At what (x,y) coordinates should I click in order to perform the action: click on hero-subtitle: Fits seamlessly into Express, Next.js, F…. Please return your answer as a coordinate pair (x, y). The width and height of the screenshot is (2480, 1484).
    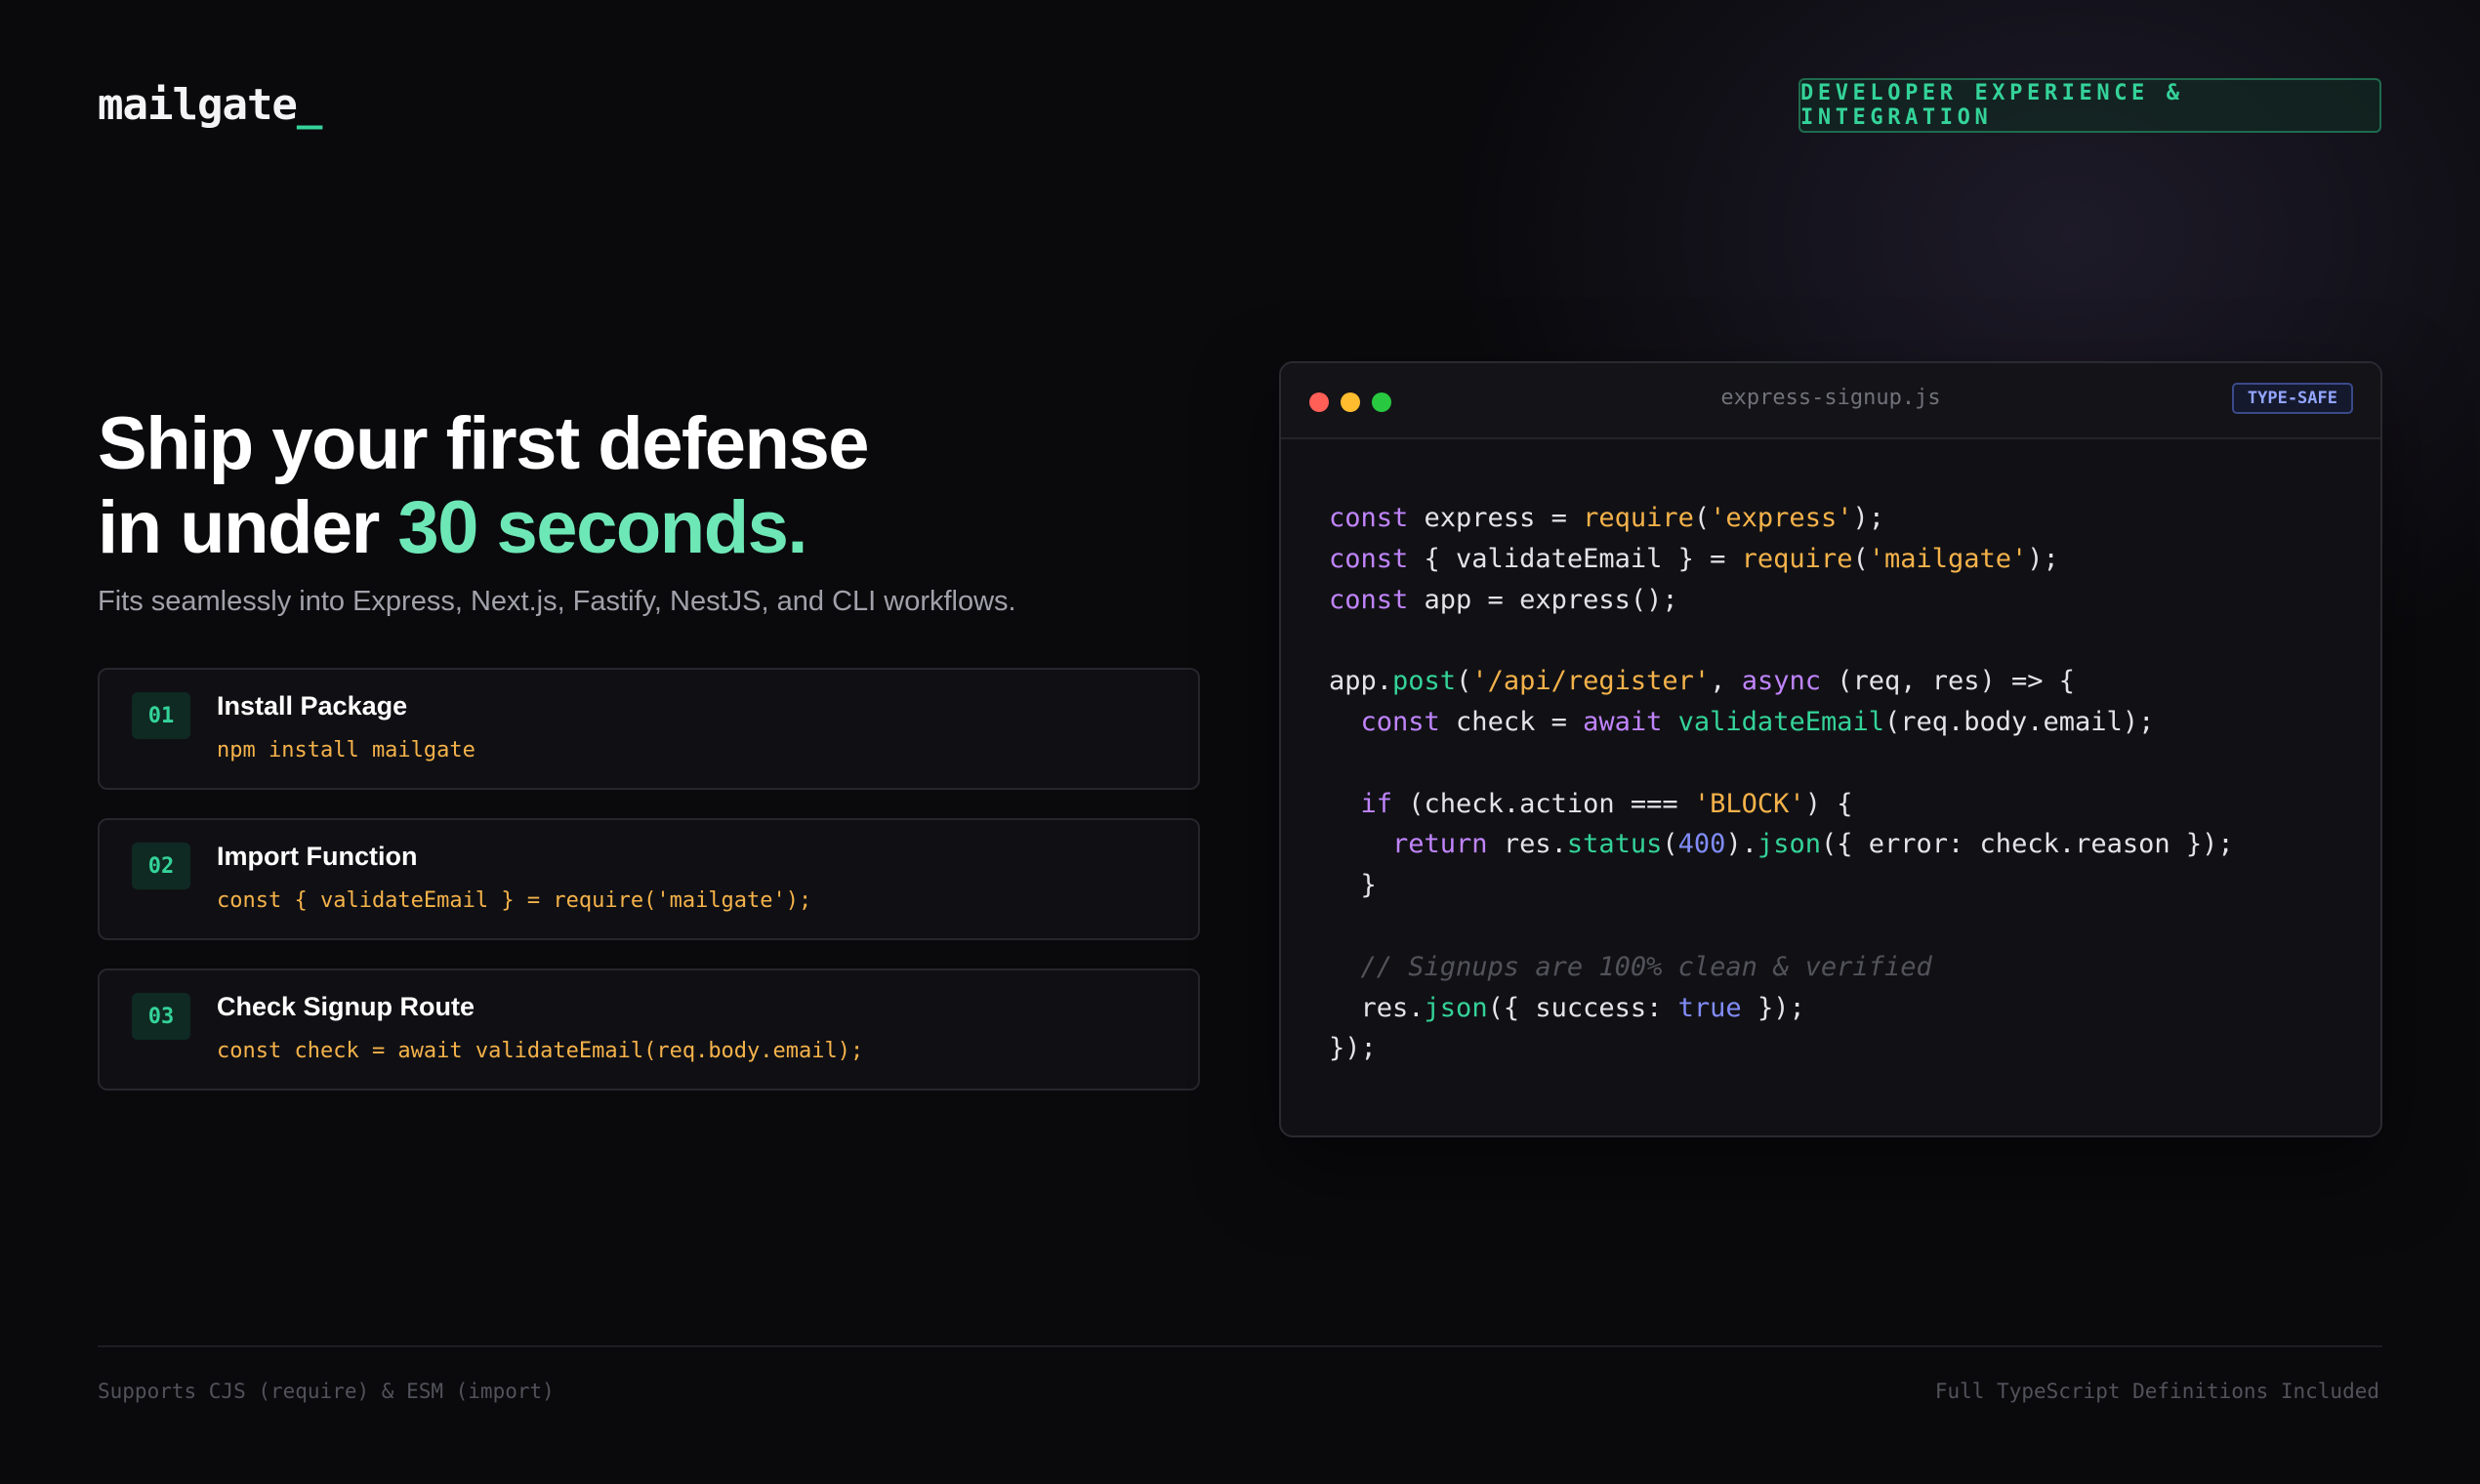
    Looking at the image, I should click on (557, 602).